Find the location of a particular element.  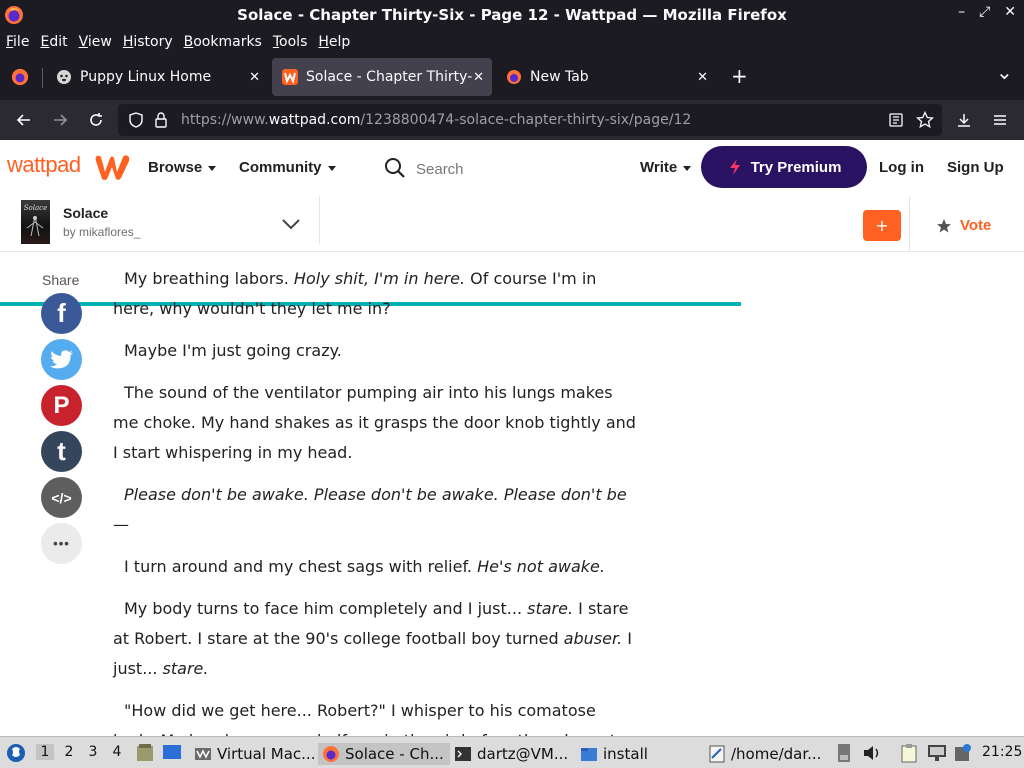

more-share-button: ••• is located at coordinates (61, 543).